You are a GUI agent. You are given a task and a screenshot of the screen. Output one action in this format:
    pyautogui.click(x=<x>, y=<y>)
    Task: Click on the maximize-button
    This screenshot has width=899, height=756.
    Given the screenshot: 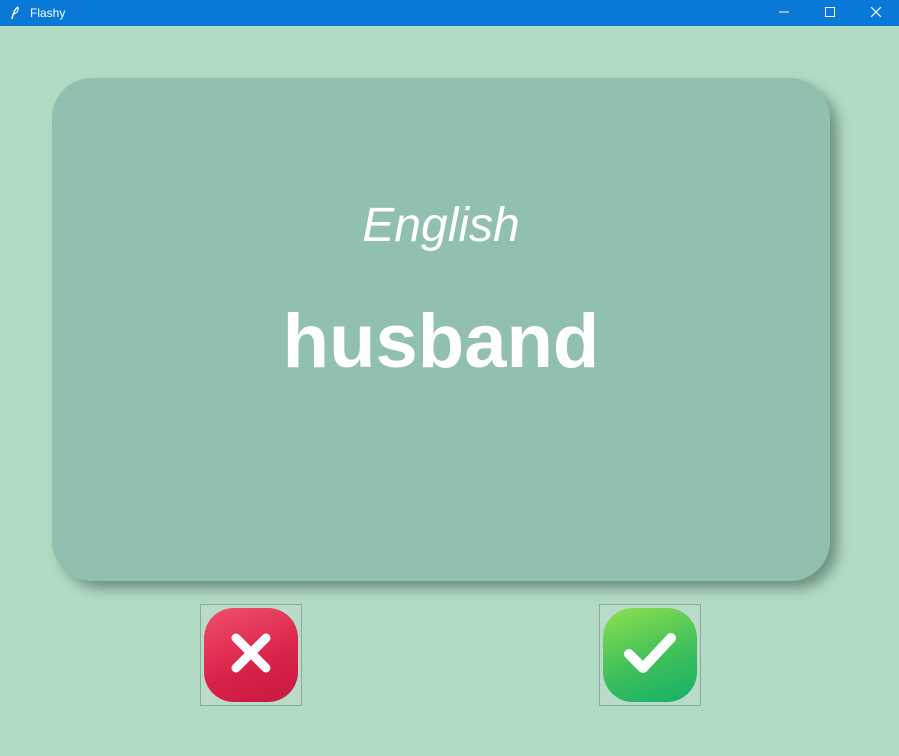 What is the action you would take?
    pyautogui.click(x=830, y=13)
    